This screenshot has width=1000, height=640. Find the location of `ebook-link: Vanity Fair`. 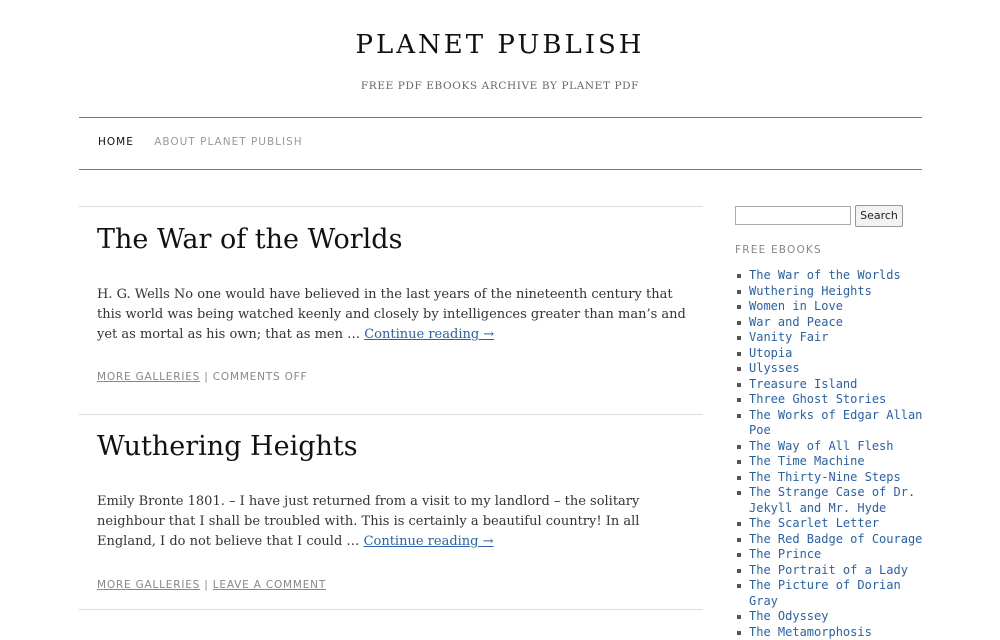

ebook-link: Vanity Fair is located at coordinates (788, 337).